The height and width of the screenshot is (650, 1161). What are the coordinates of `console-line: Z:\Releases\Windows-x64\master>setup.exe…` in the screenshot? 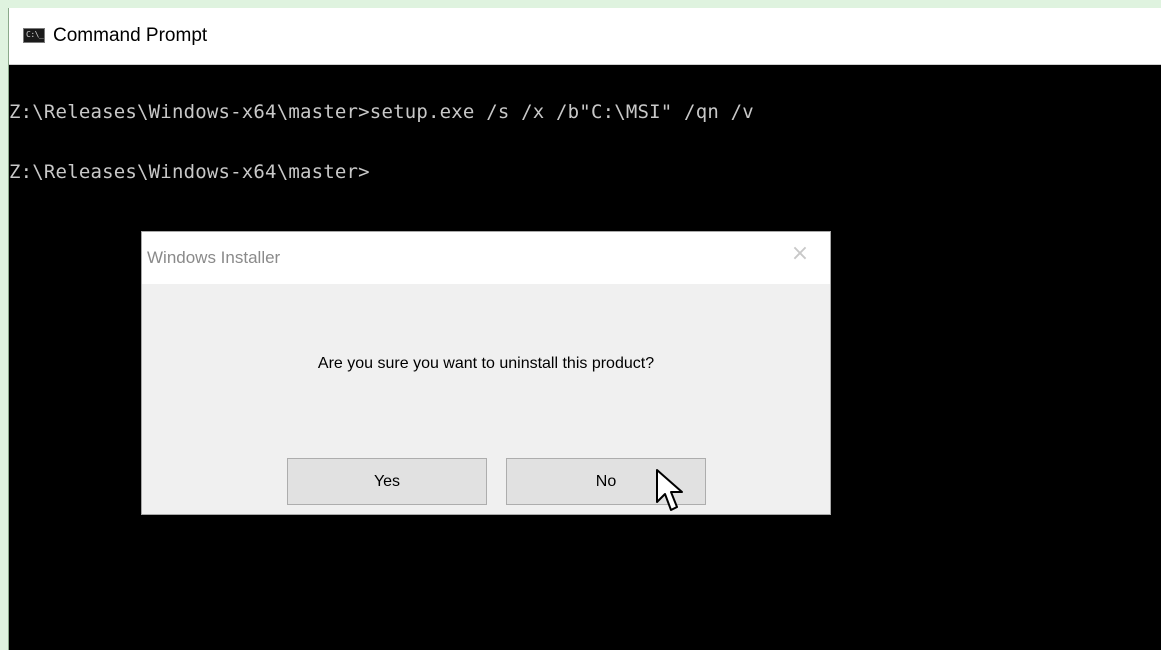 It's located at (381, 112).